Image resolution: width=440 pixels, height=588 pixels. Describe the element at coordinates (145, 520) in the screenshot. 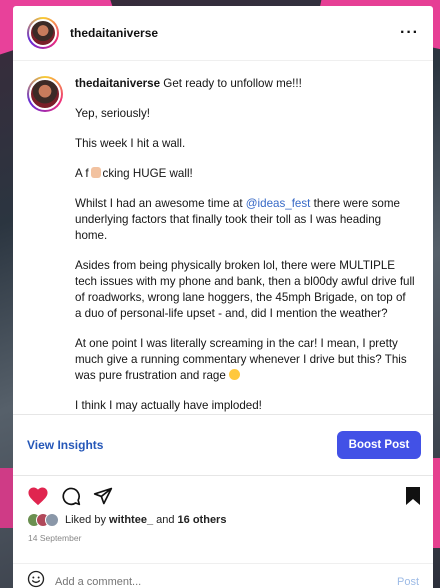

I see `likes-summary: Liked by withtee_ and 16 others` at that location.